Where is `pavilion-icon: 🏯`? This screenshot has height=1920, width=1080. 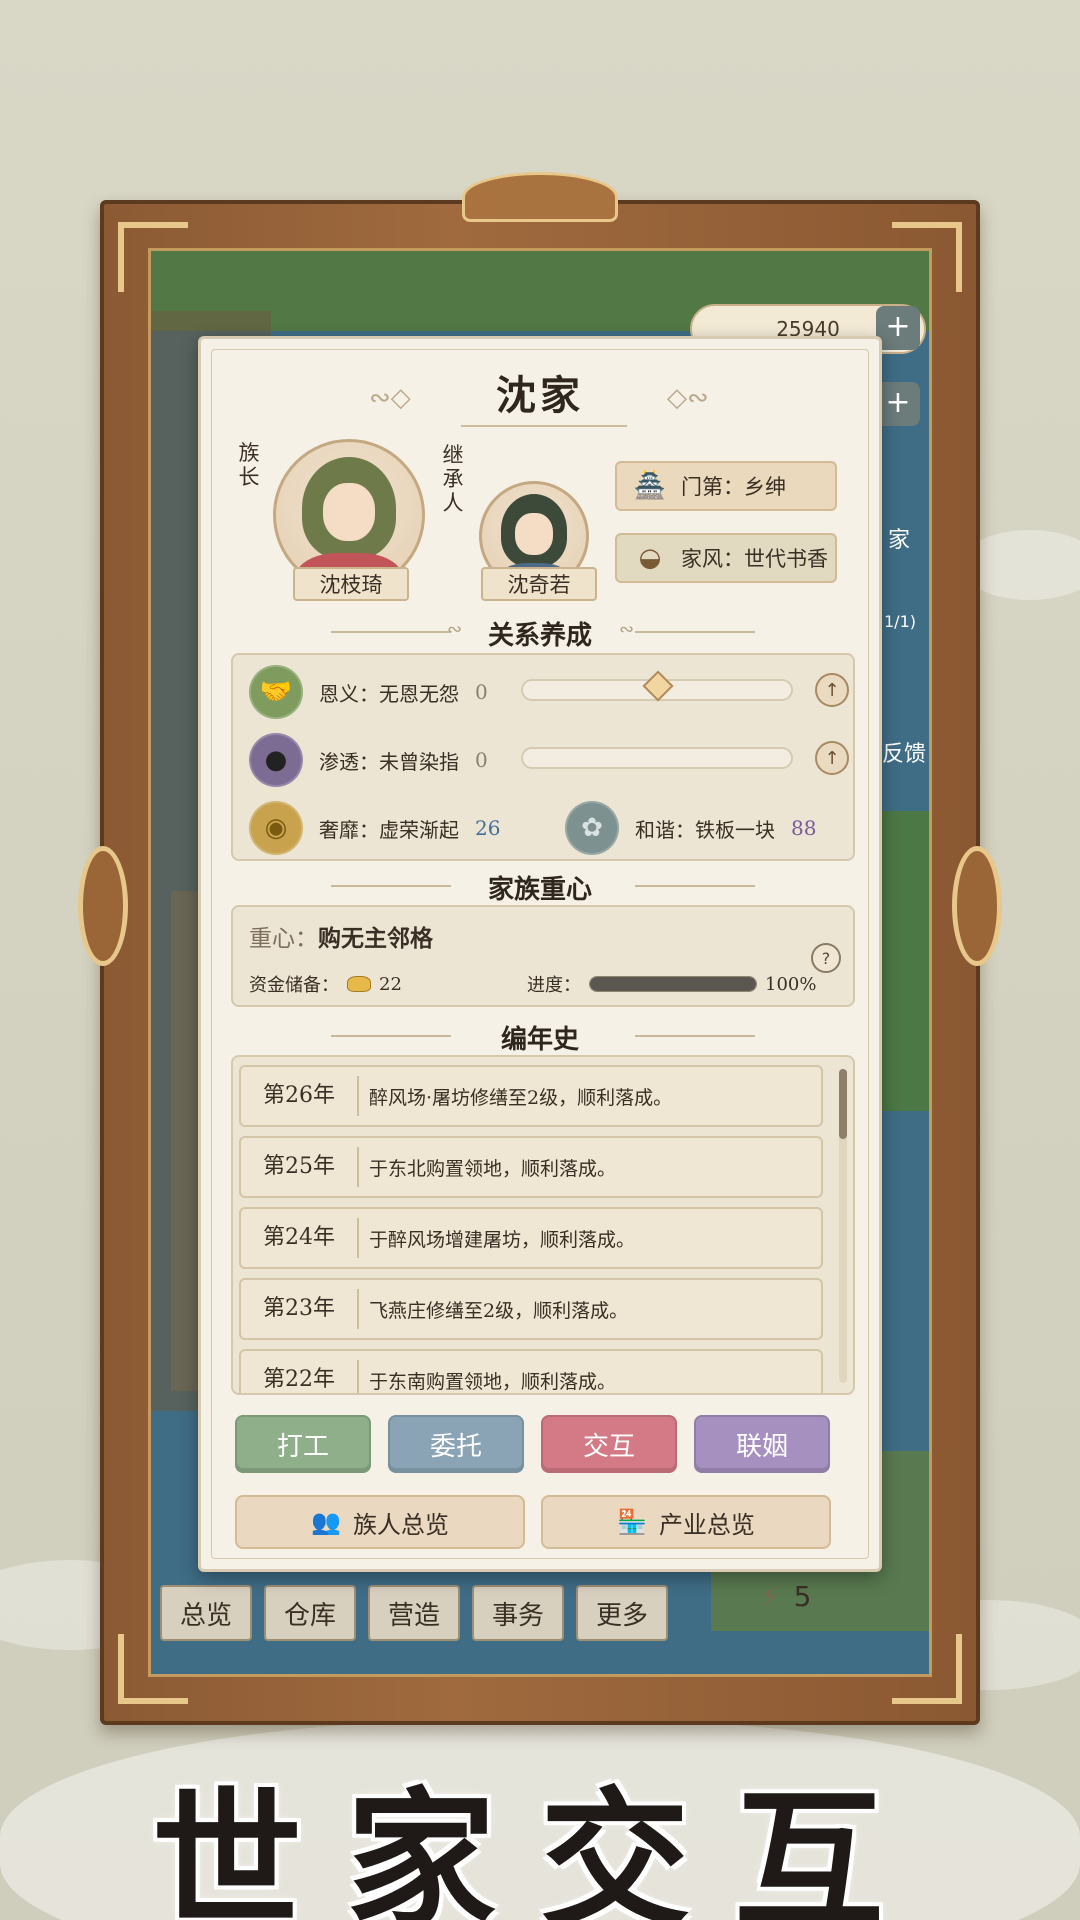
pavilion-icon: 🏯 is located at coordinates (650, 486).